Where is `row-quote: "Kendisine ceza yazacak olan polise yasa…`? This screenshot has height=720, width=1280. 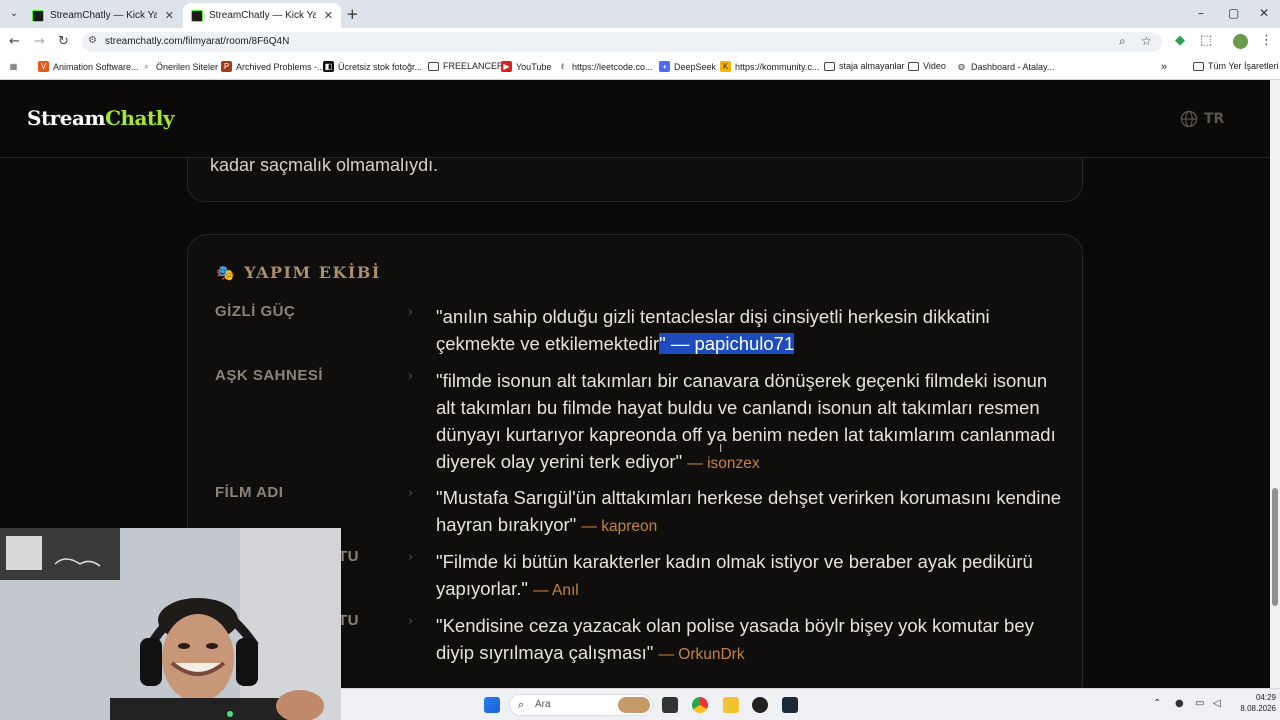 row-quote: "Kendisine ceza yazacak olan polise yasa… is located at coordinates (751, 640).